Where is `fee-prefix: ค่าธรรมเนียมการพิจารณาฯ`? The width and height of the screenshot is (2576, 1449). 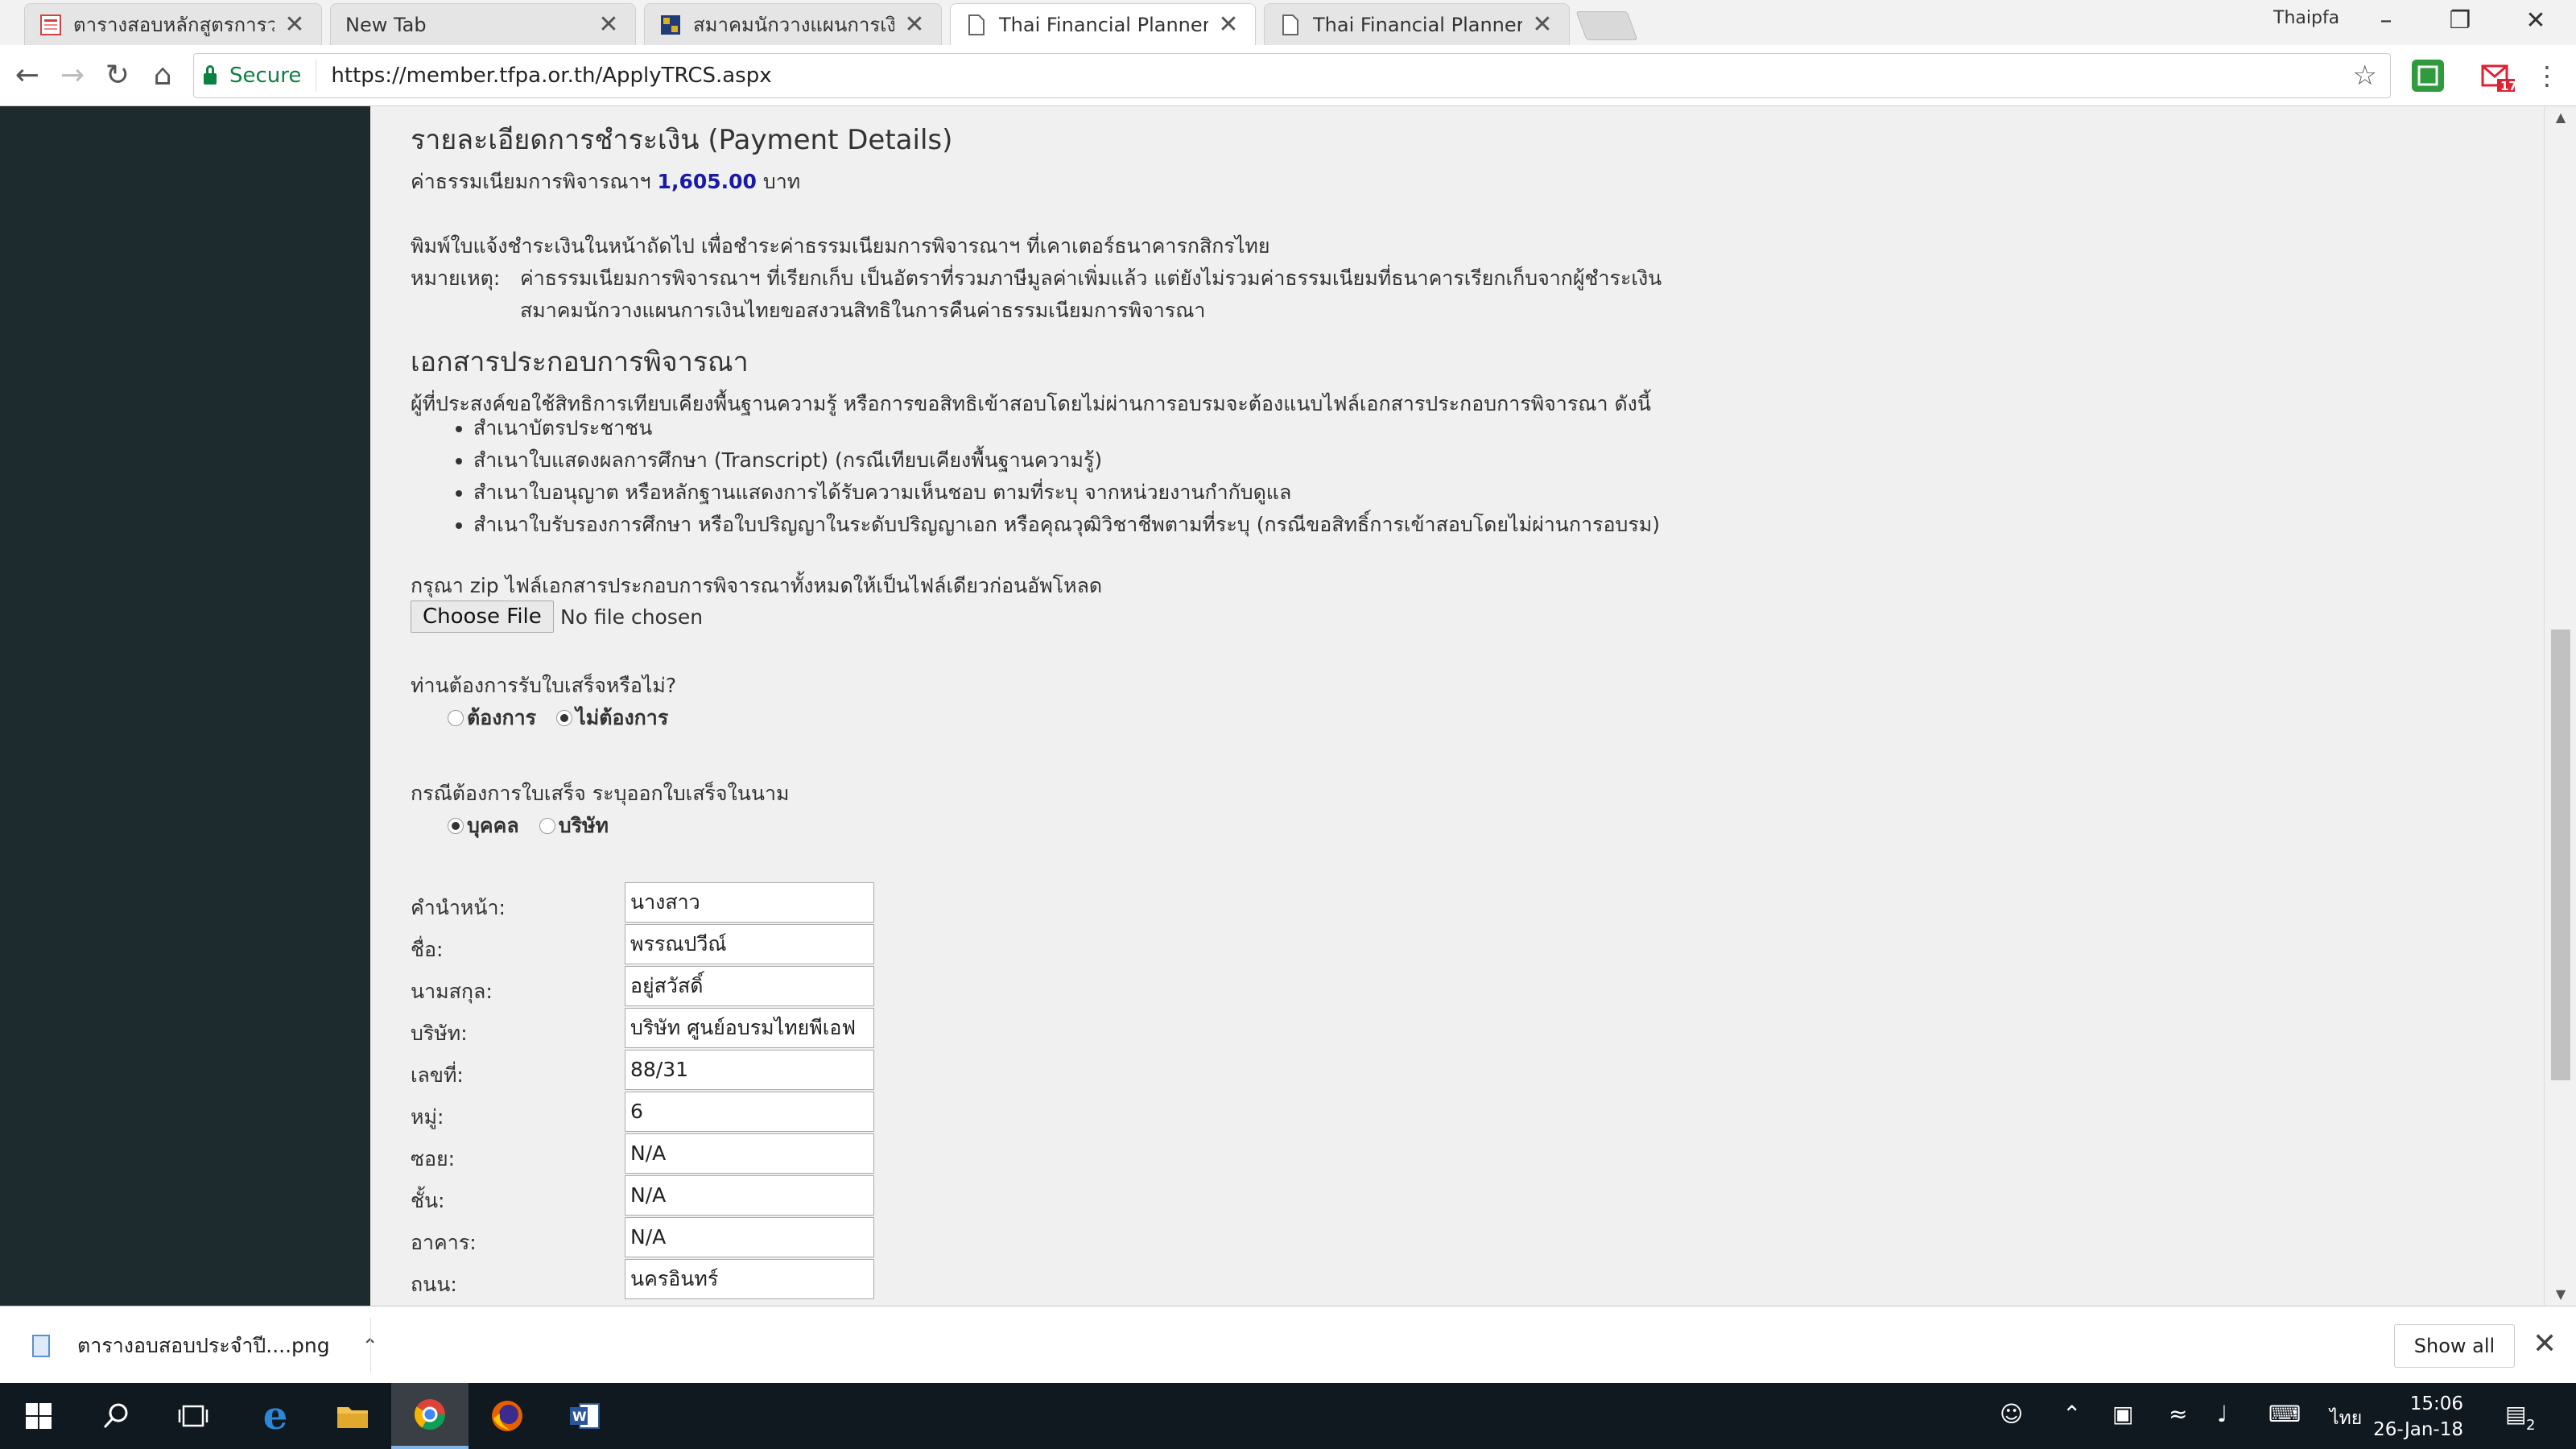 fee-prefix: ค่าธรรมเนียมการพิจารณาฯ is located at coordinates (531, 181).